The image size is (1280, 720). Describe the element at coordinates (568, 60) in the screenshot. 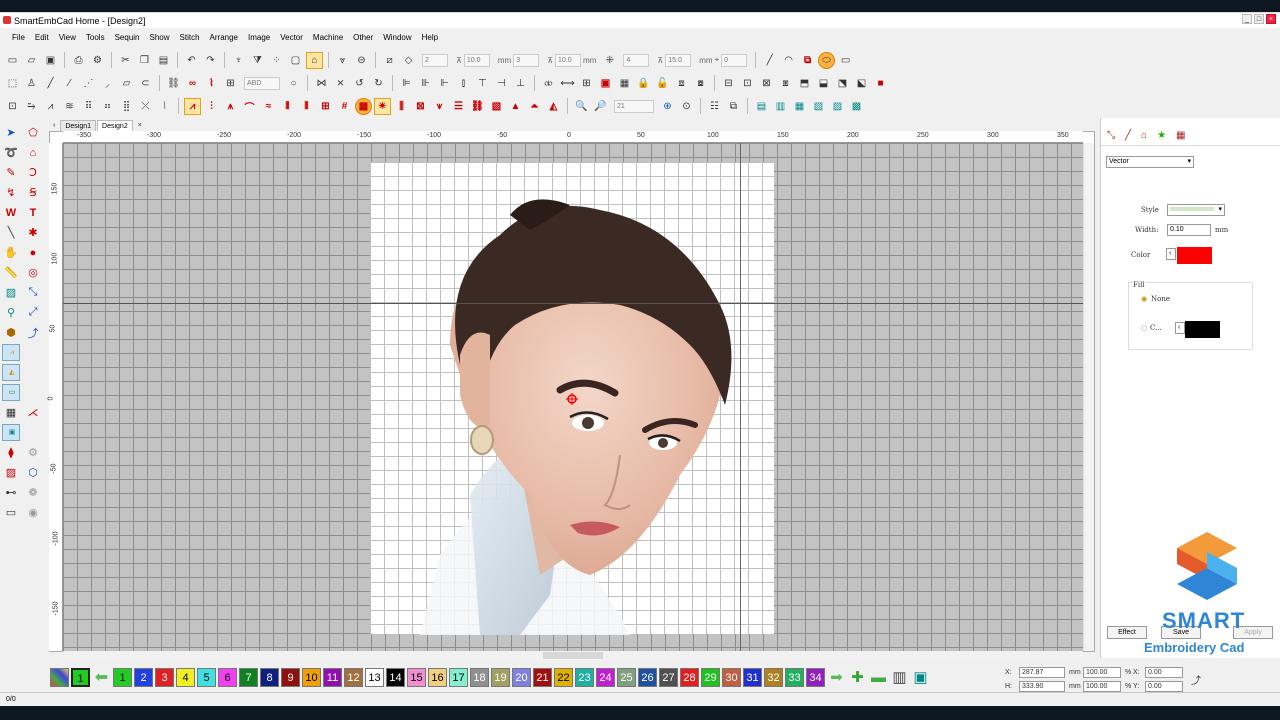

I see `width-field: 10.0` at that location.